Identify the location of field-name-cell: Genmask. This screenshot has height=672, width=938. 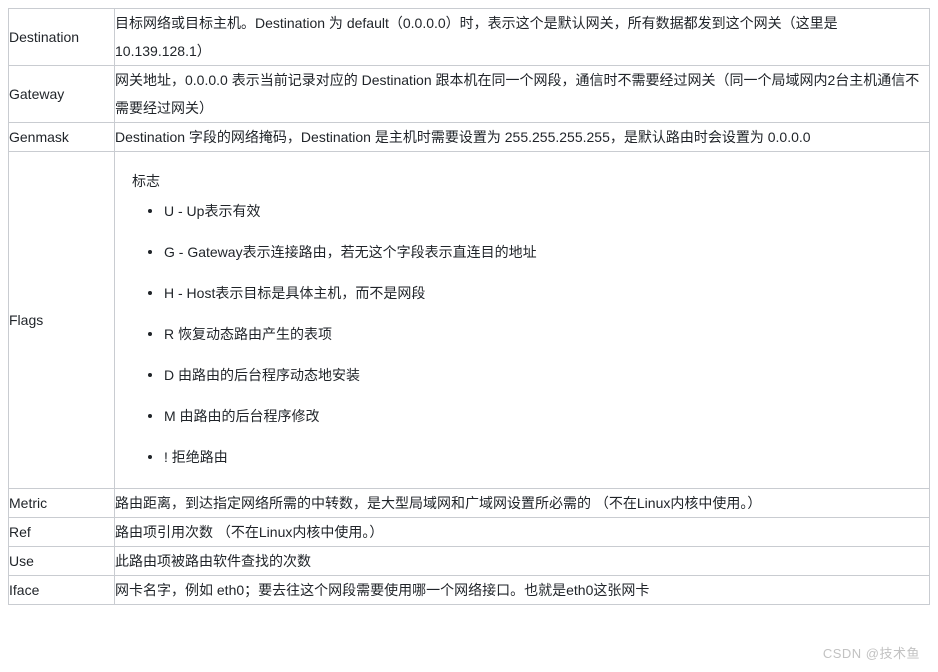
(61, 137).